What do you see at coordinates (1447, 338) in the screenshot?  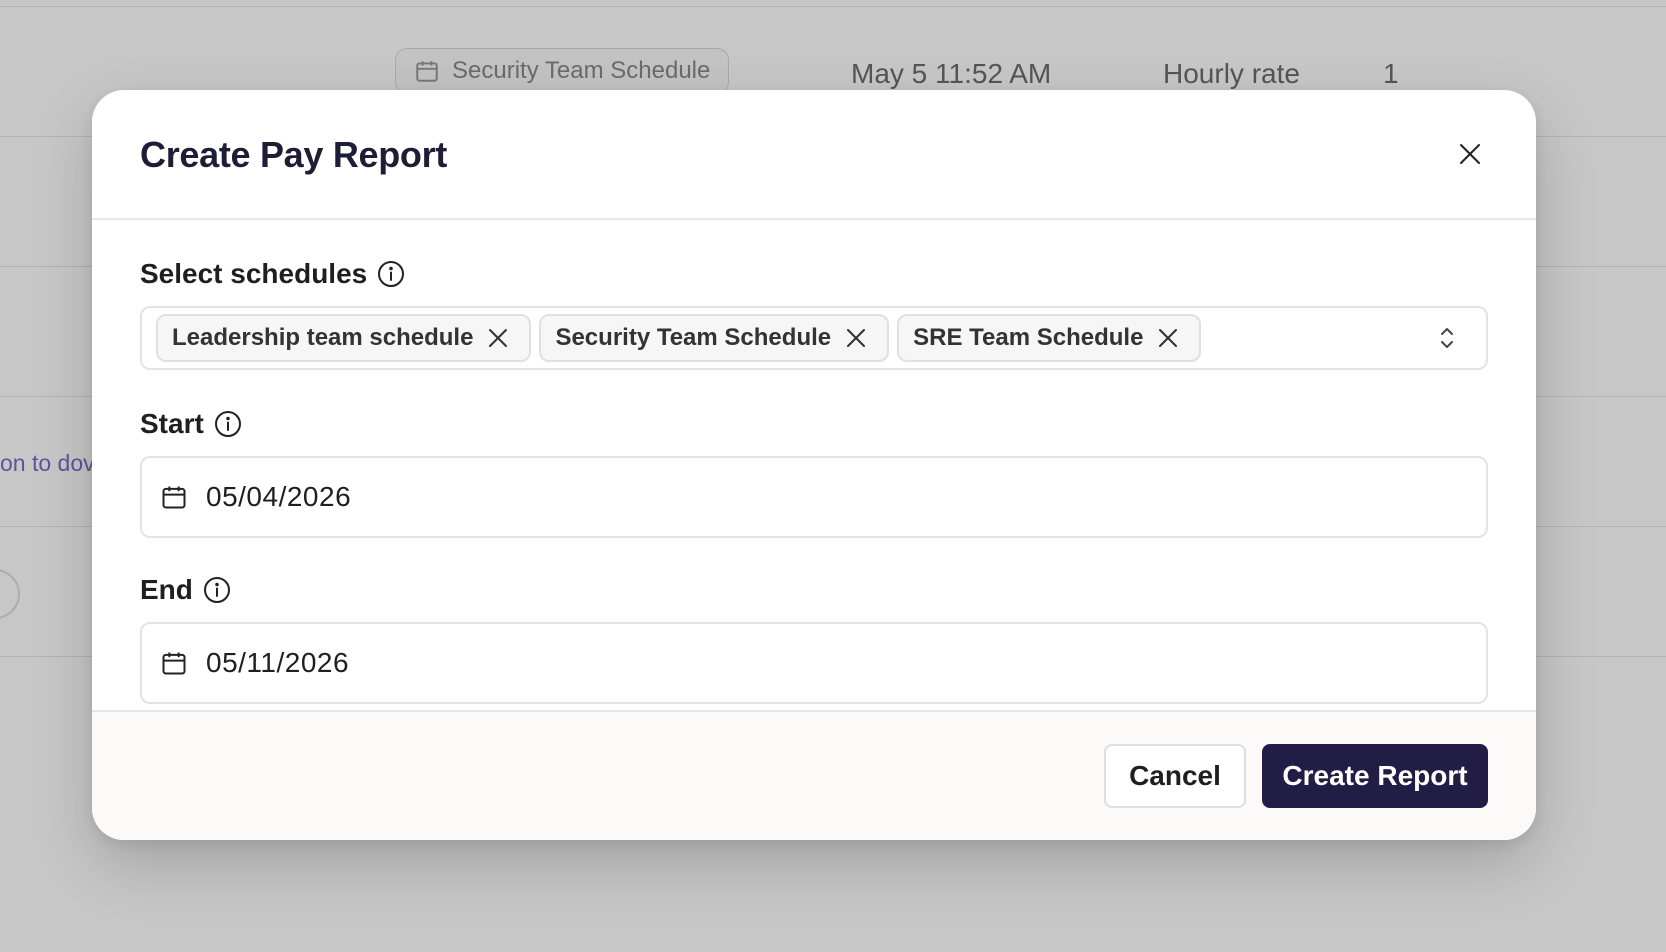 I see `chevron-up-down-icon` at bounding box center [1447, 338].